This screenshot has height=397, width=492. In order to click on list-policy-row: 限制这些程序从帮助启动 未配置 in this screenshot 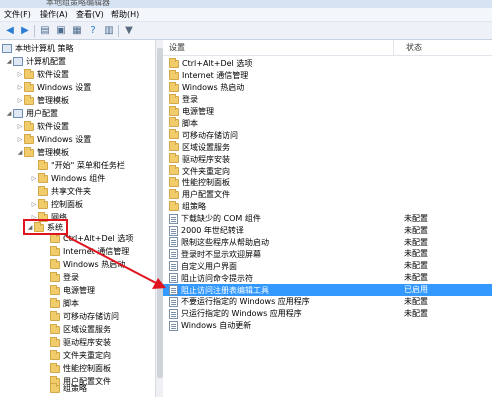, I will do `click(327, 243)`.